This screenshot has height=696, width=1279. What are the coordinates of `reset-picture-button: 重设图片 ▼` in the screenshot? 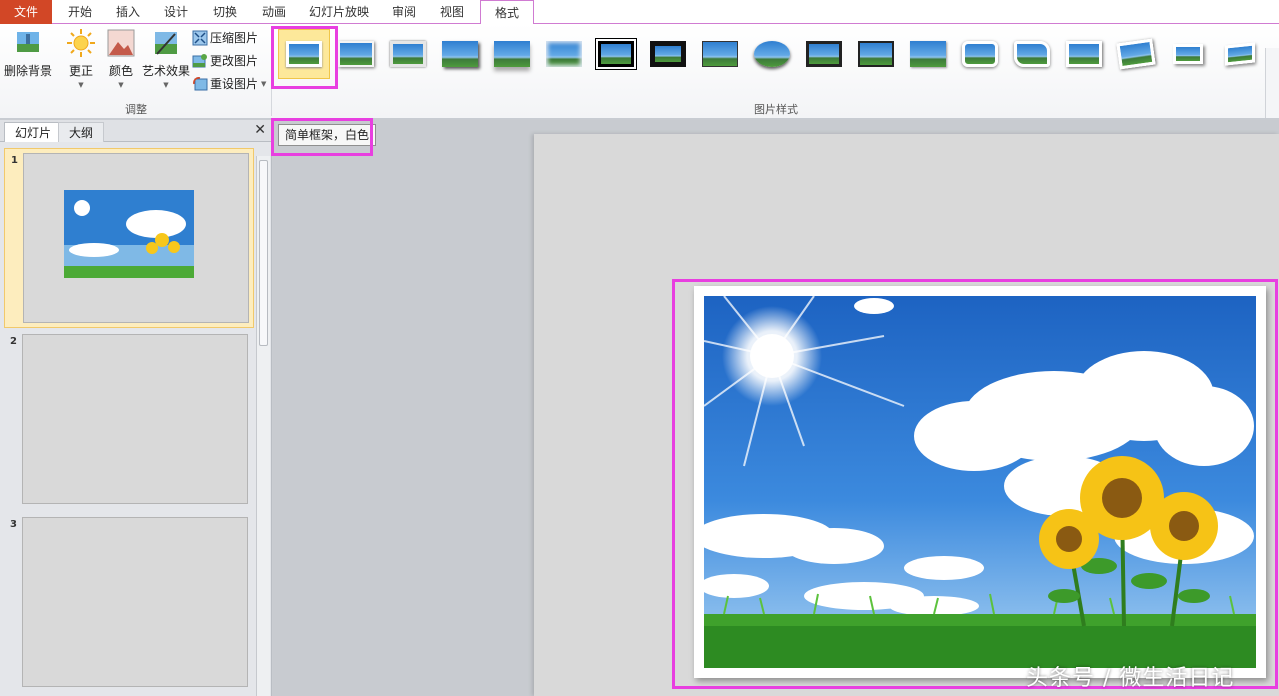 It's located at (229, 84).